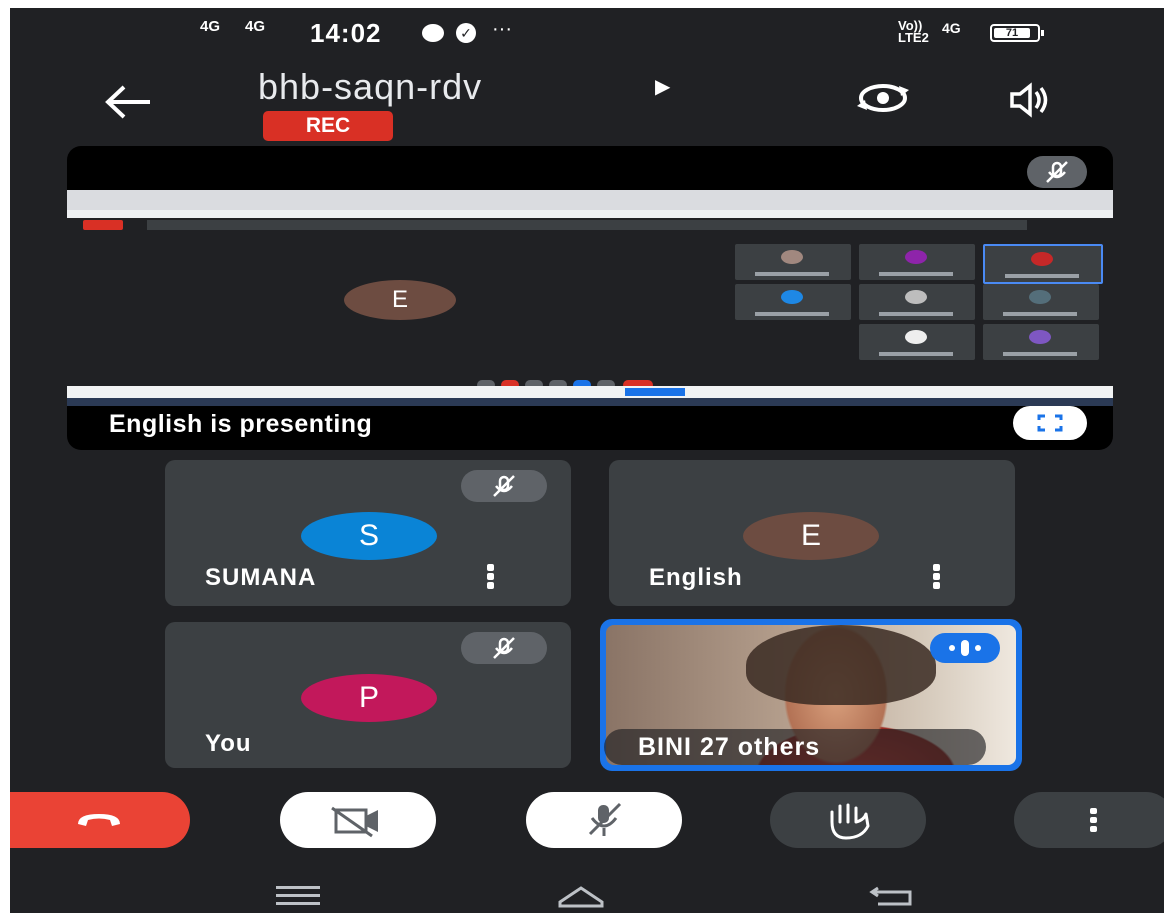 The height and width of the screenshot is (915, 1166). What do you see at coordinates (261, 577) in the screenshot?
I see `participant-name: SUMANA` at bounding box center [261, 577].